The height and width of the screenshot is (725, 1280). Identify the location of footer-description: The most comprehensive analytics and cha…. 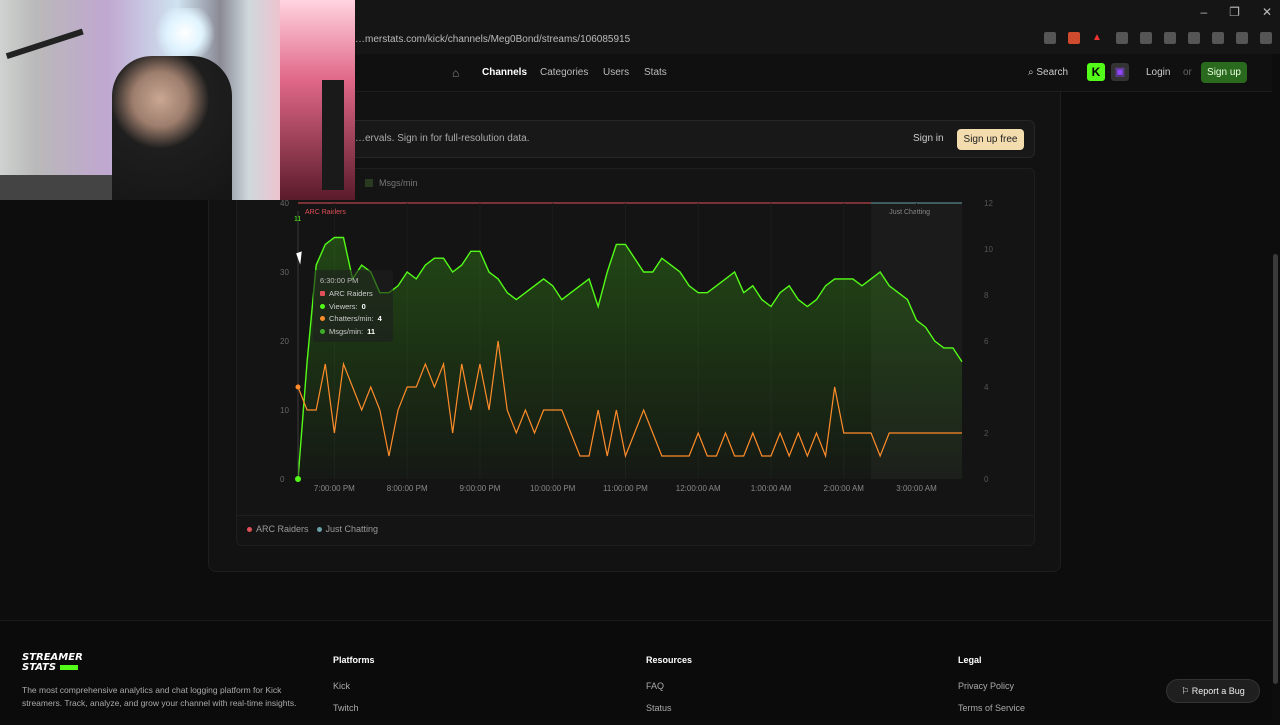
(159, 696).